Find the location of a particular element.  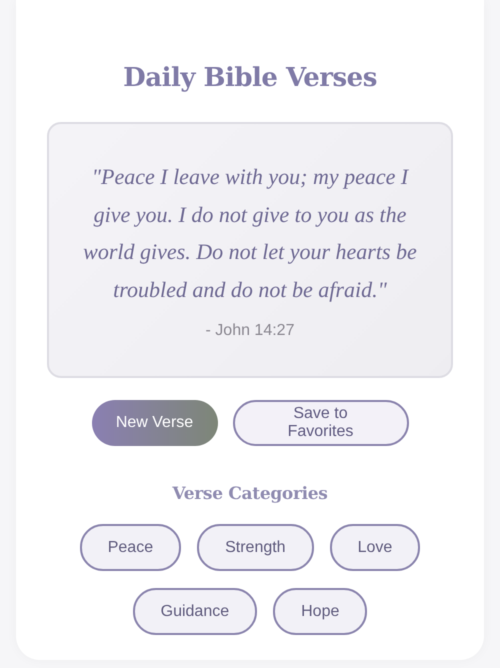

category-button: Strength is located at coordinates (255, 547).